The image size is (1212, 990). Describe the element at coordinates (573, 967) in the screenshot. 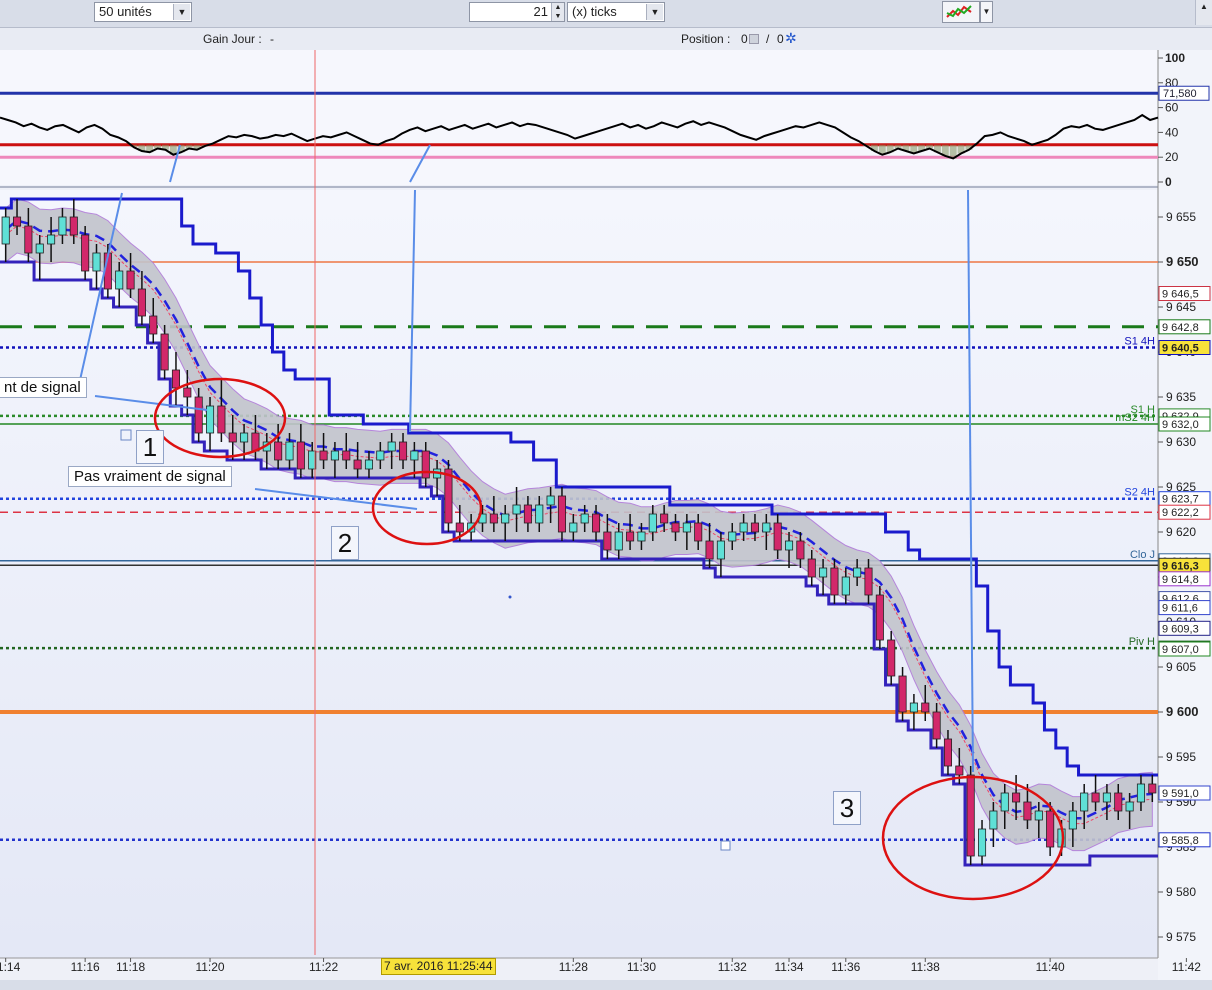

I see `x-tick-label: 11:28` at that location.